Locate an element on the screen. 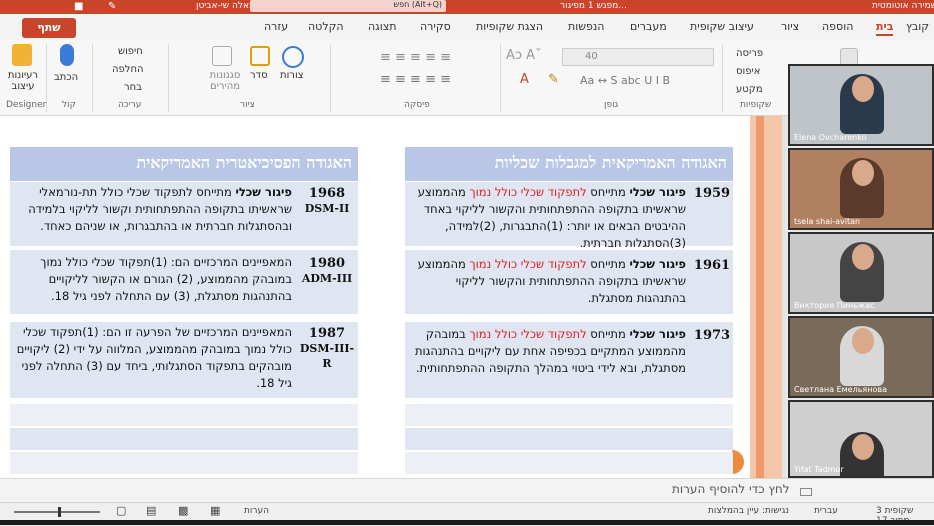 The height and width of the screenshot is (526, 934). zoom-slider is located at coordinates (57, 512).